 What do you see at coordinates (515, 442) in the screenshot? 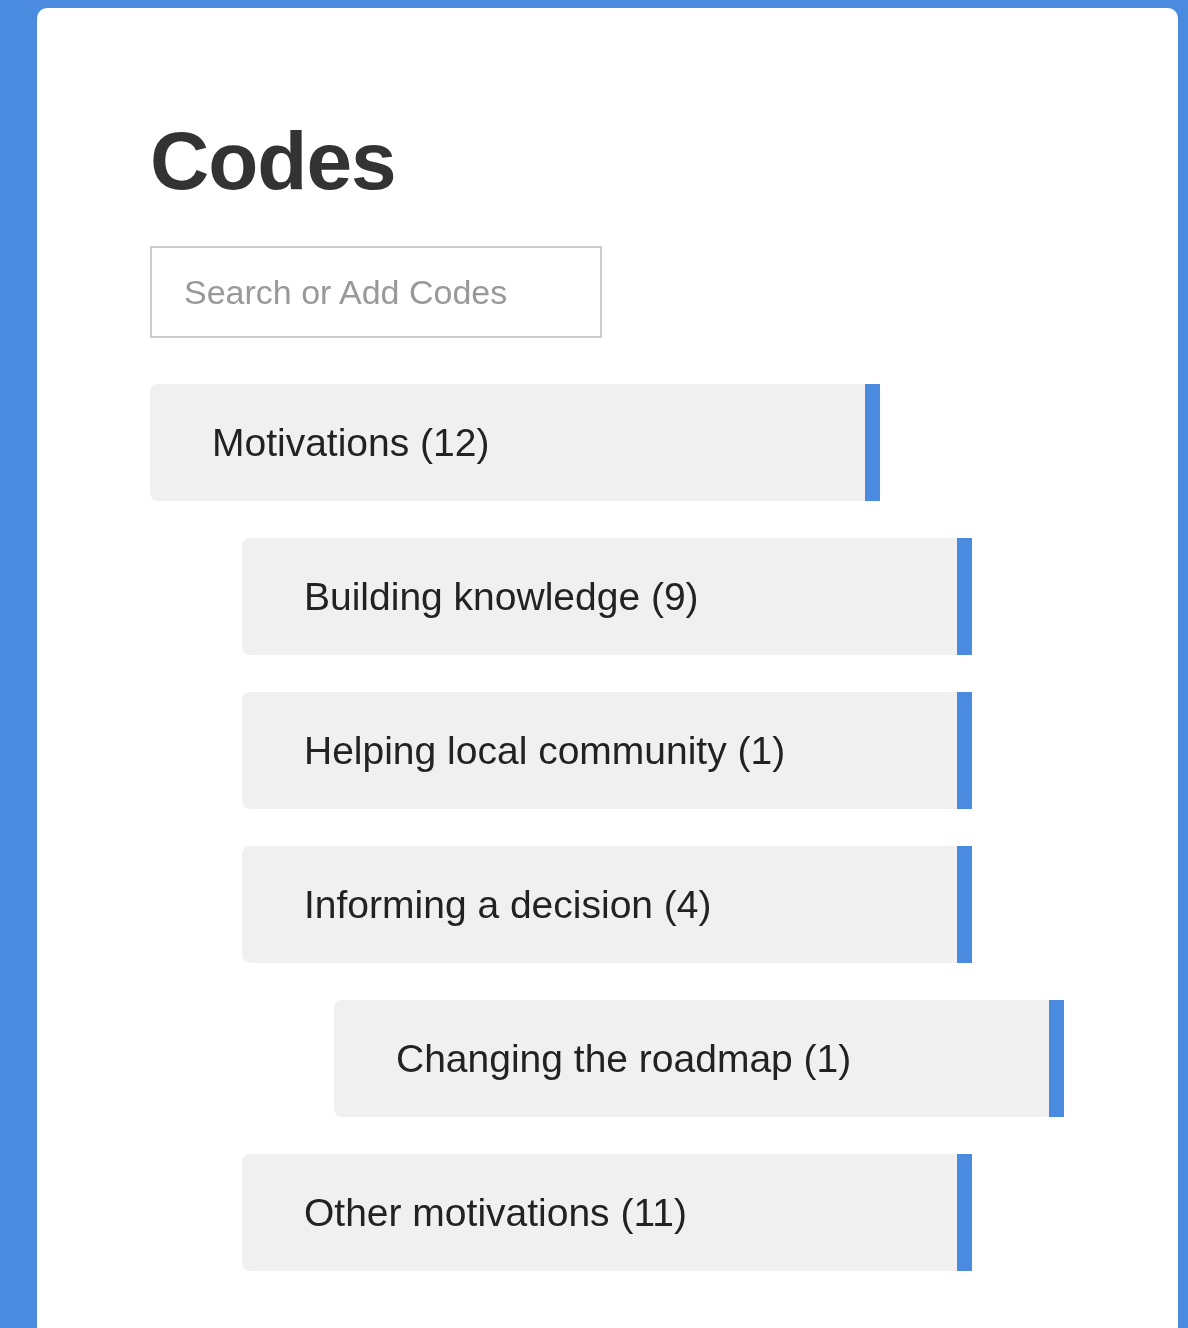
I see `code-item: Motivations (12)` at bounding box center [515, 442].